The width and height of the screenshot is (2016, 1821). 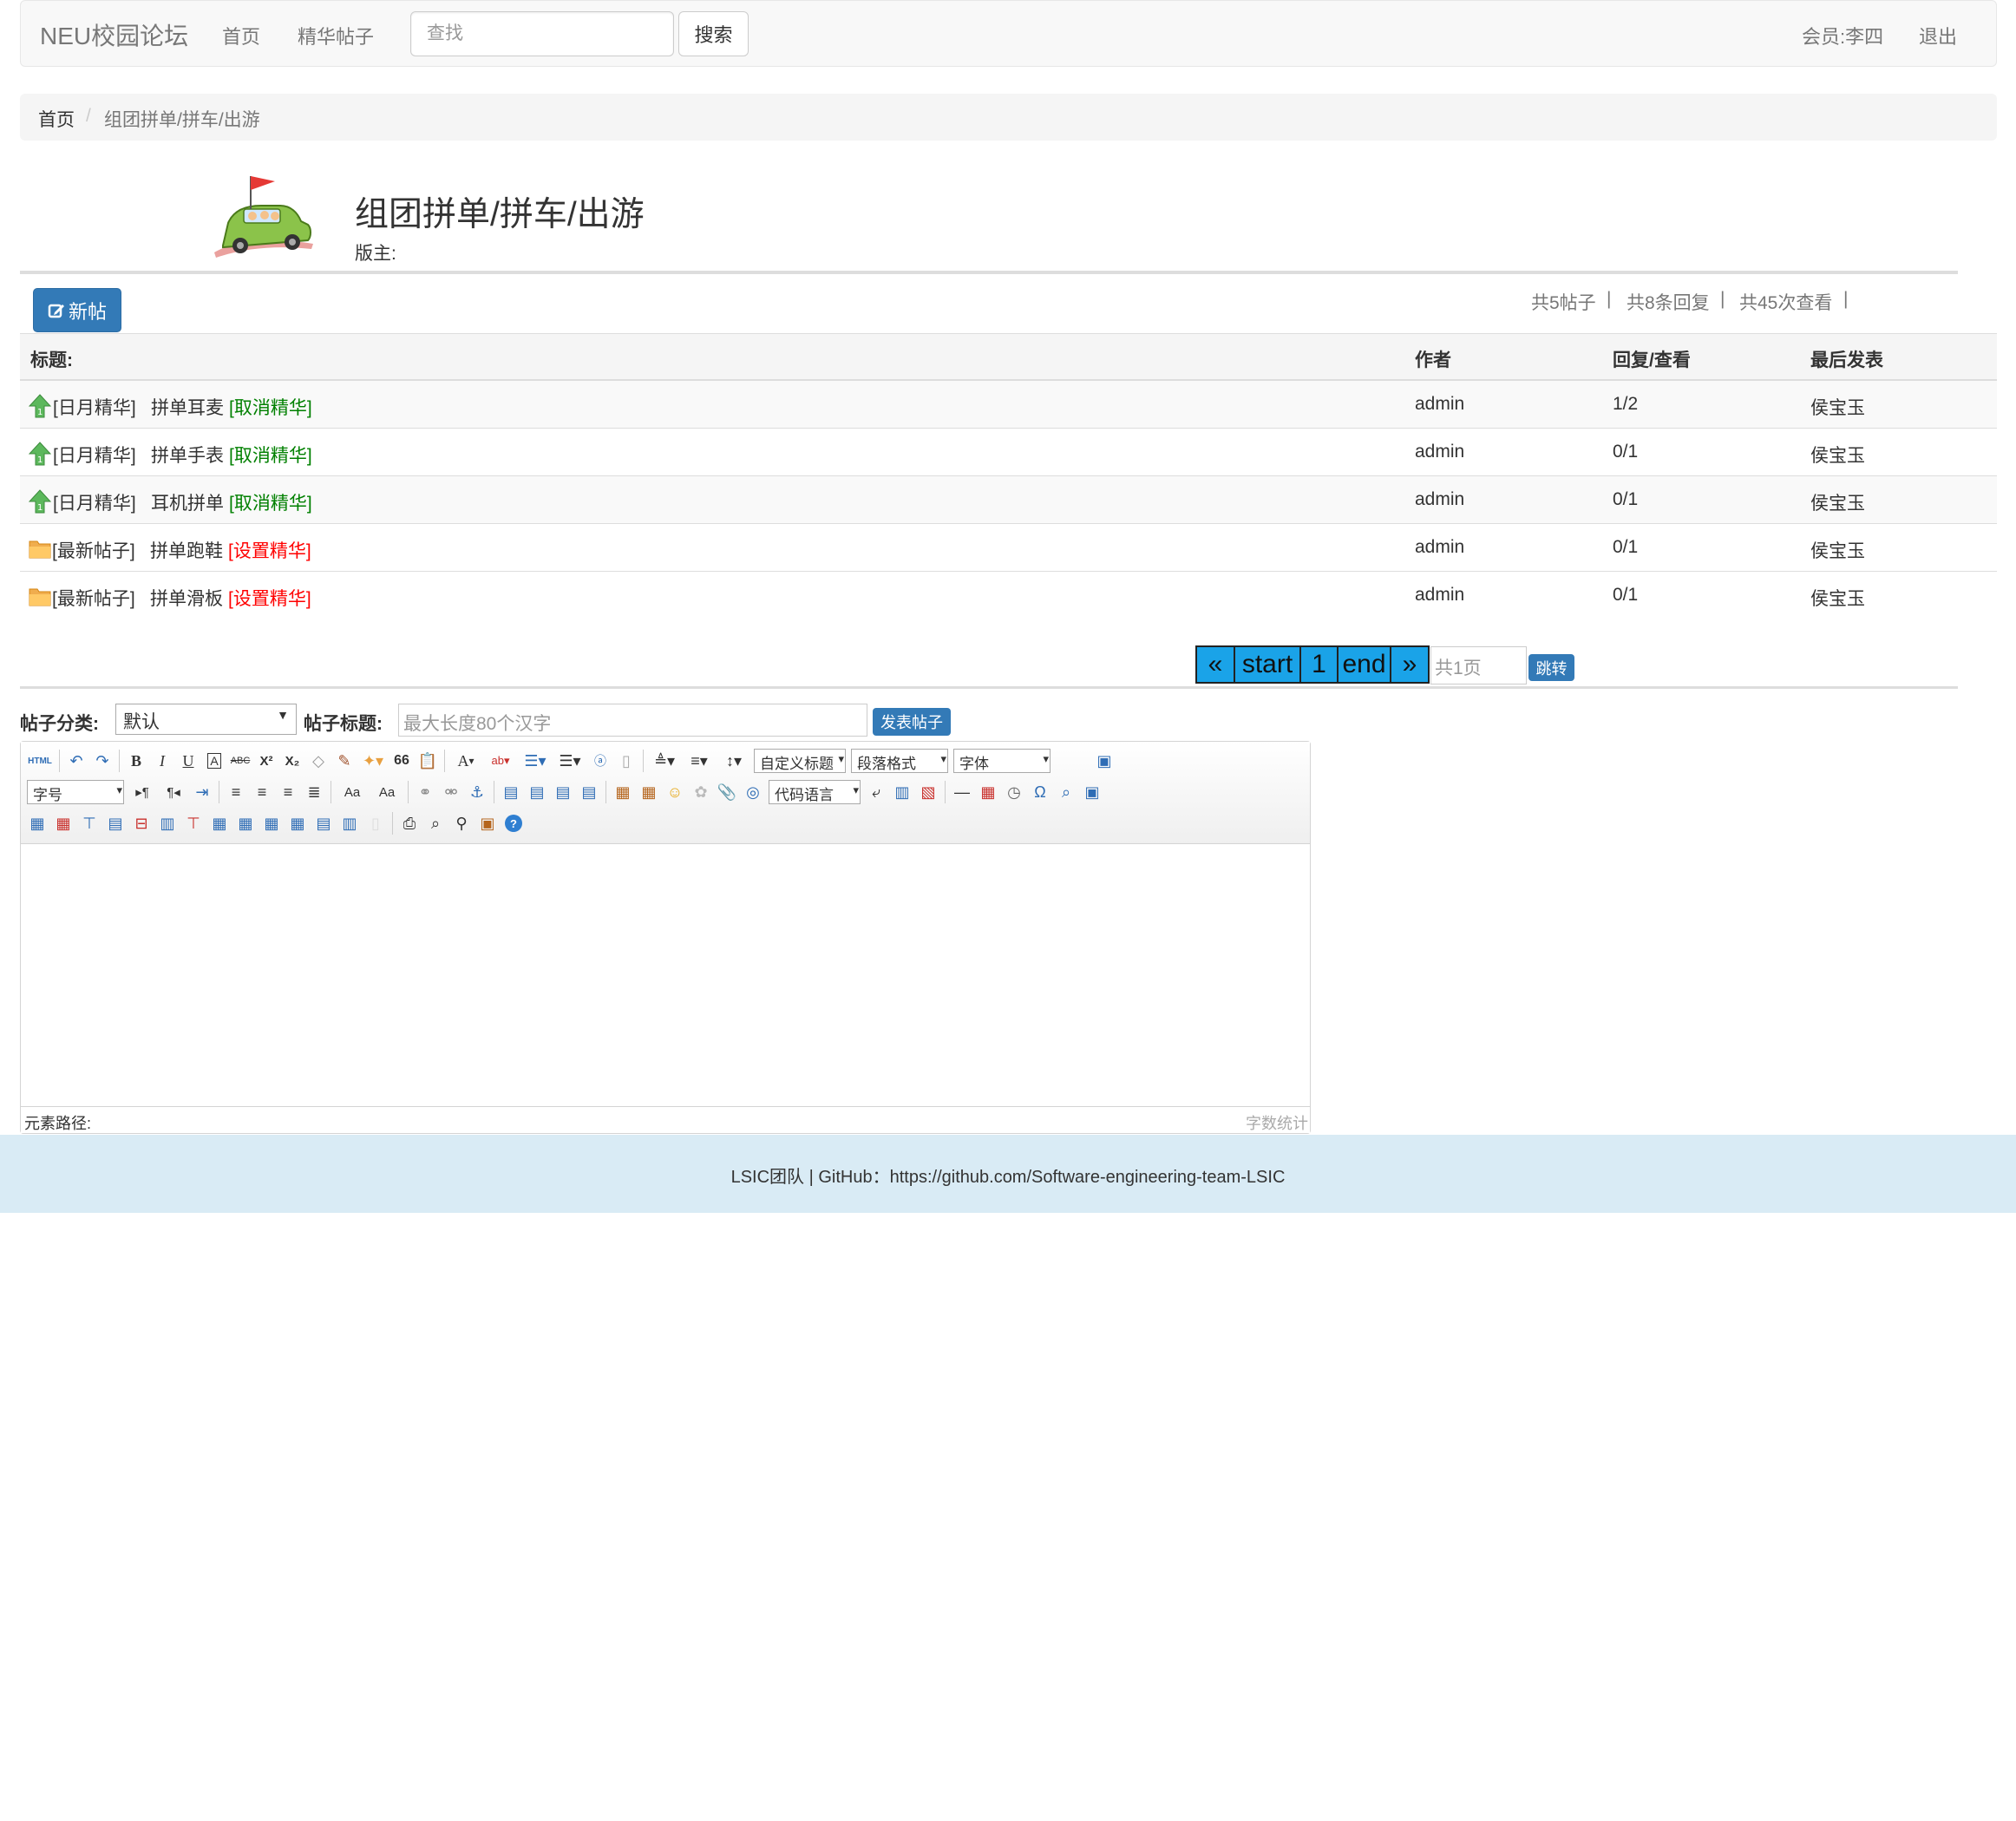 What do you see at coordinates (214, 761) in the screenshot?
I see `font-border-icon: A` at bounding box center [214, 761].